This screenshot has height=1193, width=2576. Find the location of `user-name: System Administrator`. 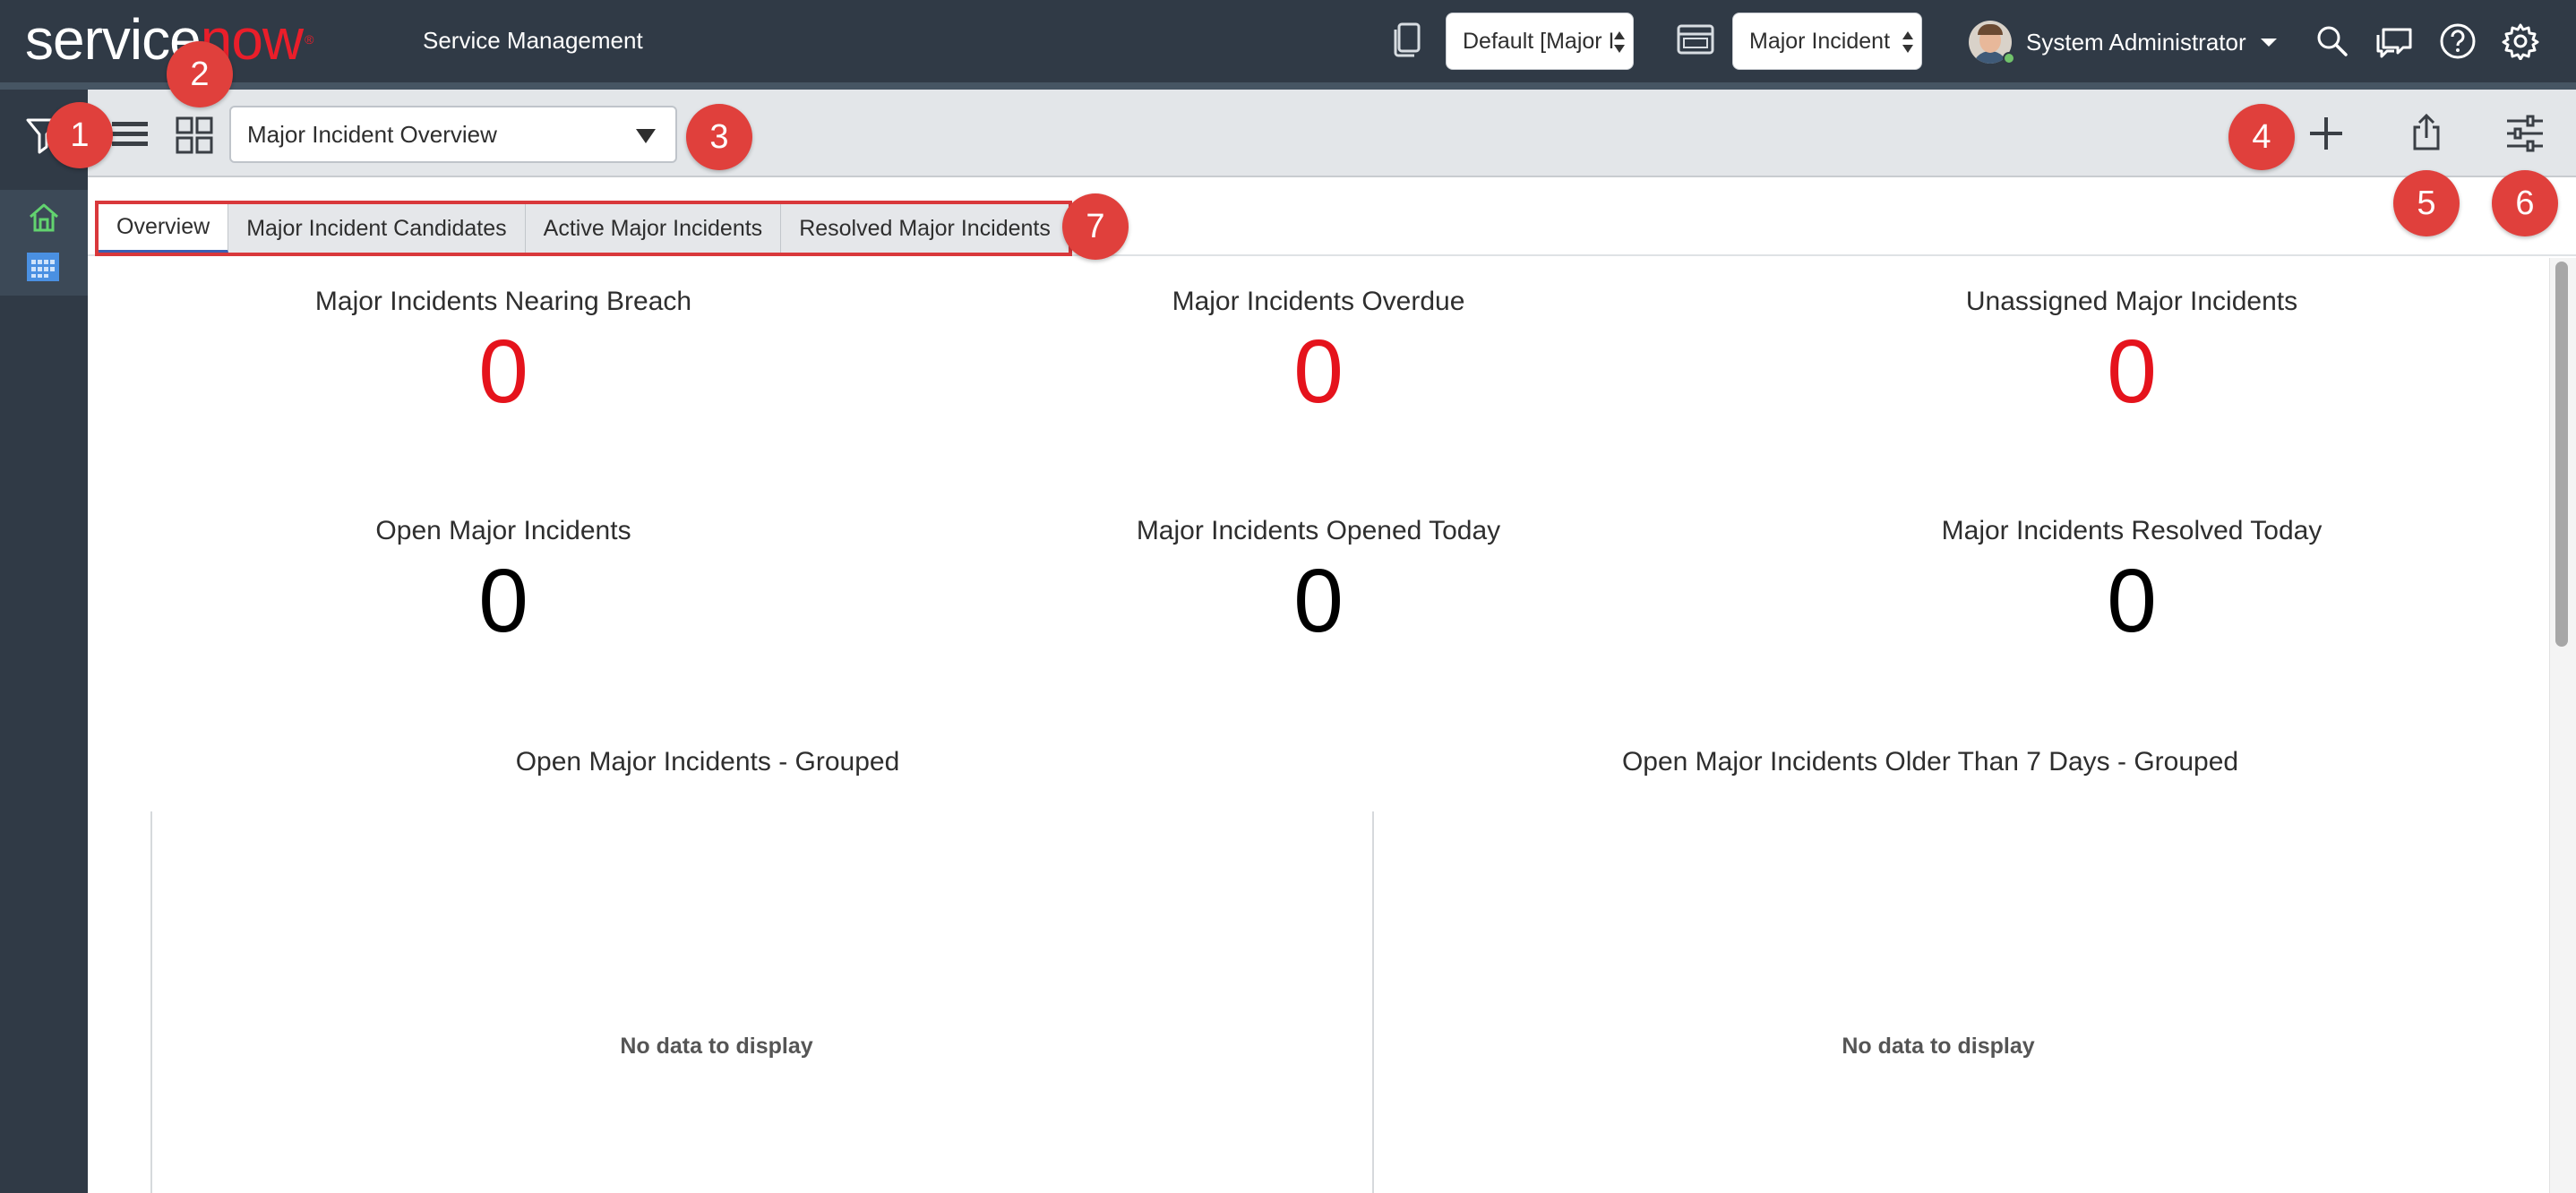

user-name: System Administrator is located at coordinates (2136, 42).